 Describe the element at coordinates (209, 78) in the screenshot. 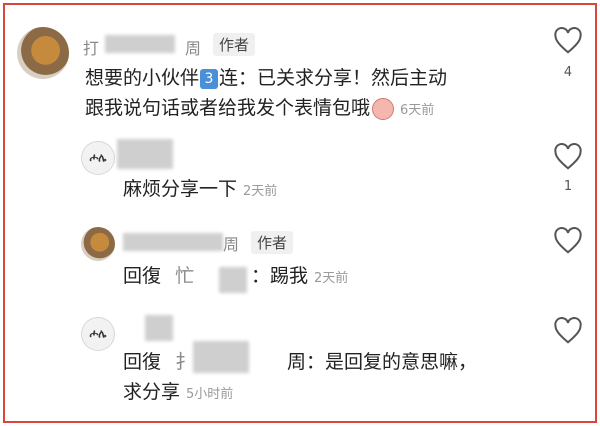

I see `keycap-number-icon: 3` at that location.